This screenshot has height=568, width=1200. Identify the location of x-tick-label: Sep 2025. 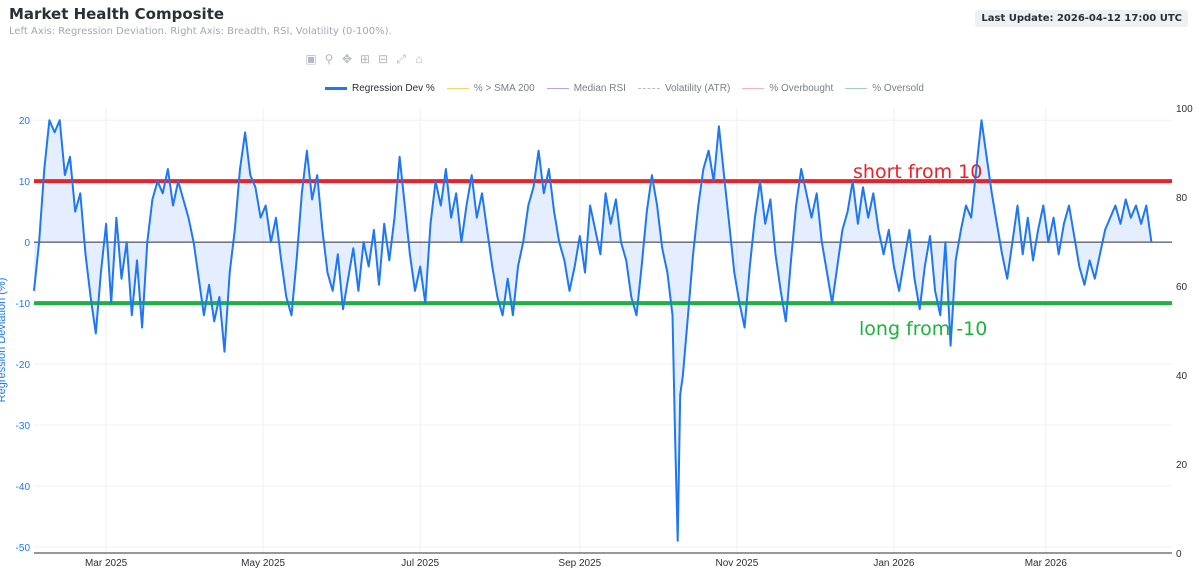
(579, 563).